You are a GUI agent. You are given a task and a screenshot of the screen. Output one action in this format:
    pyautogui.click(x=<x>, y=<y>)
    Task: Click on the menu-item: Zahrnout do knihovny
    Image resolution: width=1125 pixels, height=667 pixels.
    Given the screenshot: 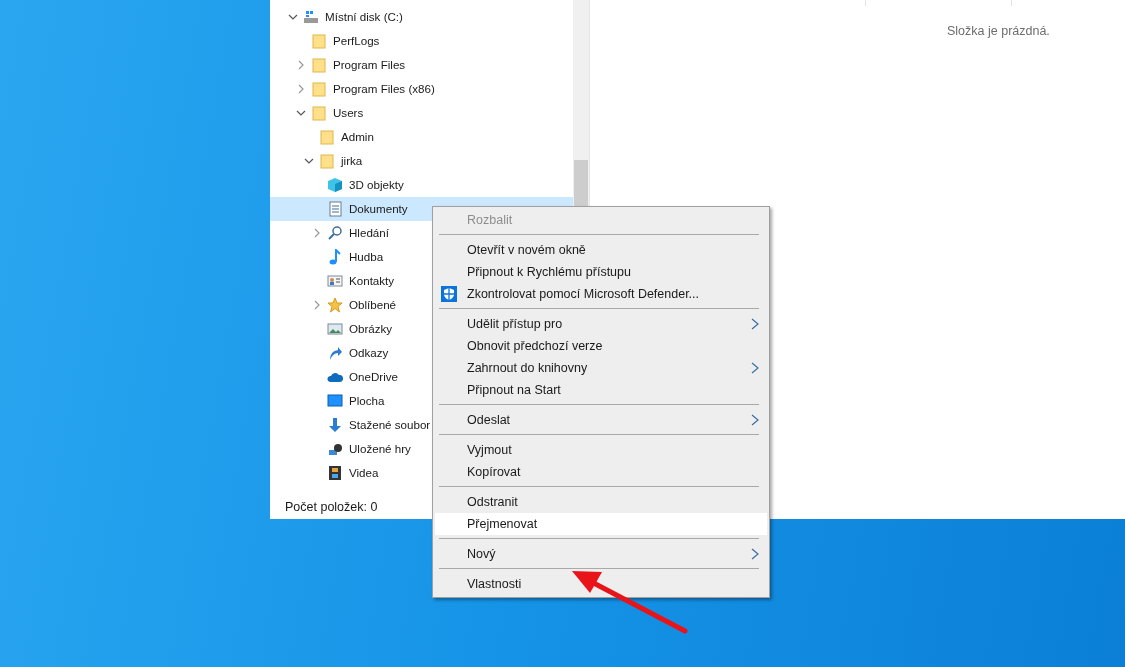 What is the action you would take?
    pyautogui.click(x=601, y=368)
    